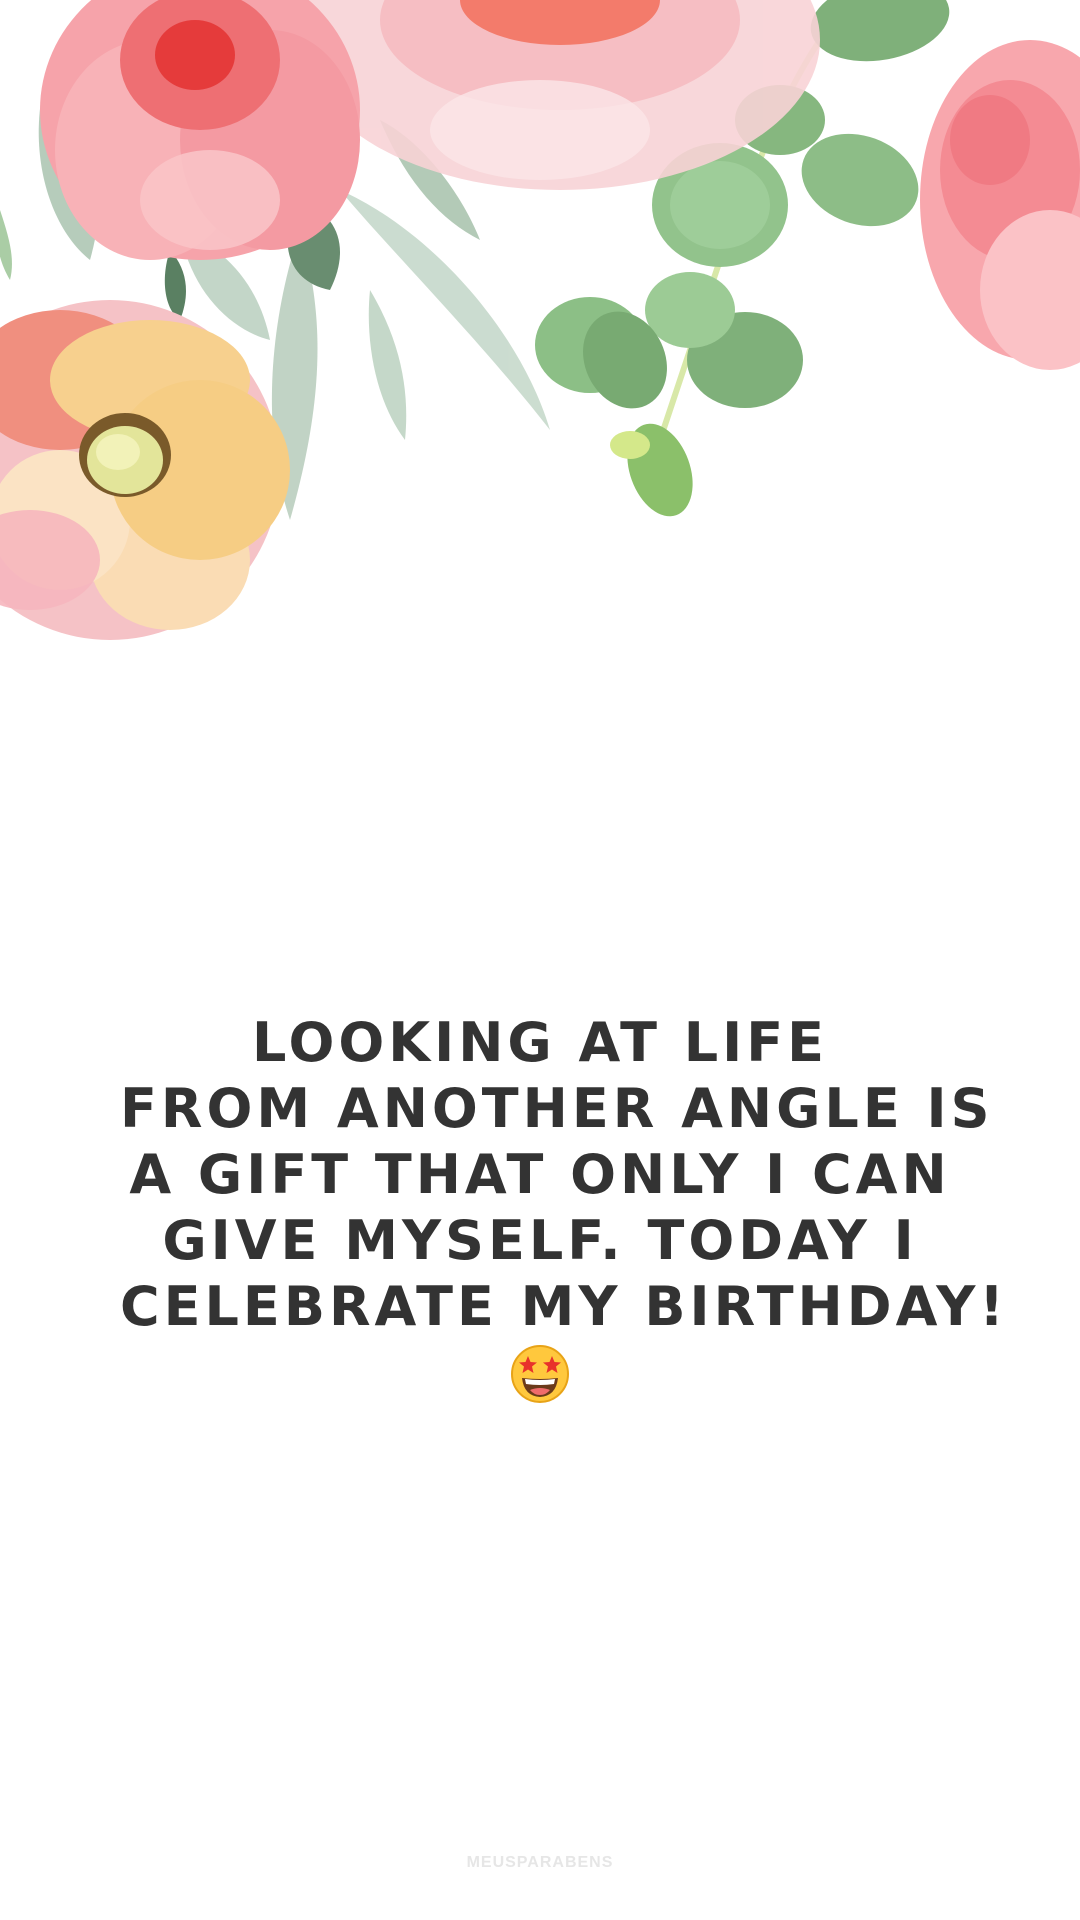 Image resolution: width=1080 pixels, height=1920 pixels. I want to click on quote-line: GIVE MYSELF. TODAY I, so click(540, 1240).